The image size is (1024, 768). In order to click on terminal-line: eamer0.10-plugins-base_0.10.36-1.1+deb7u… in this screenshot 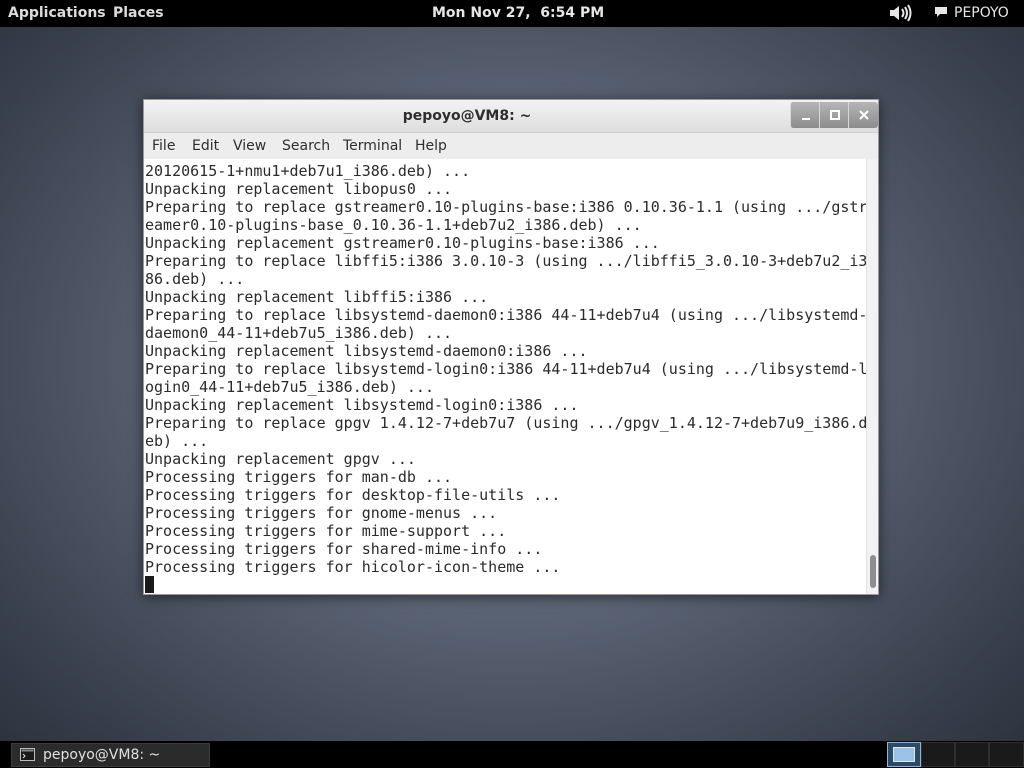, I will do `click(393, 225)`.